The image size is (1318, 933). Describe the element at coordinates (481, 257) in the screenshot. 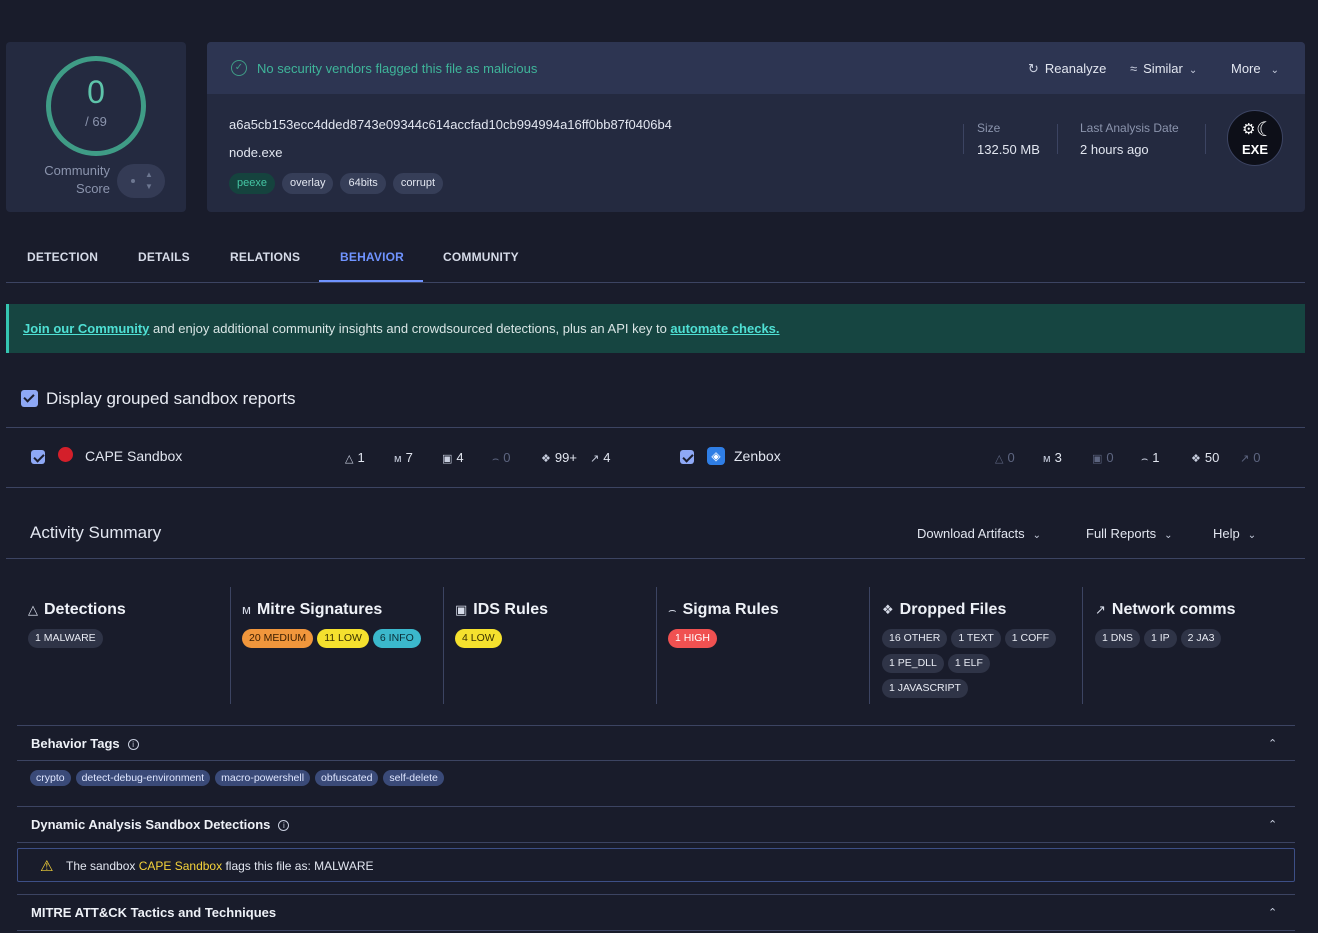

I see `tab-community: COMMUNITY` at that location.